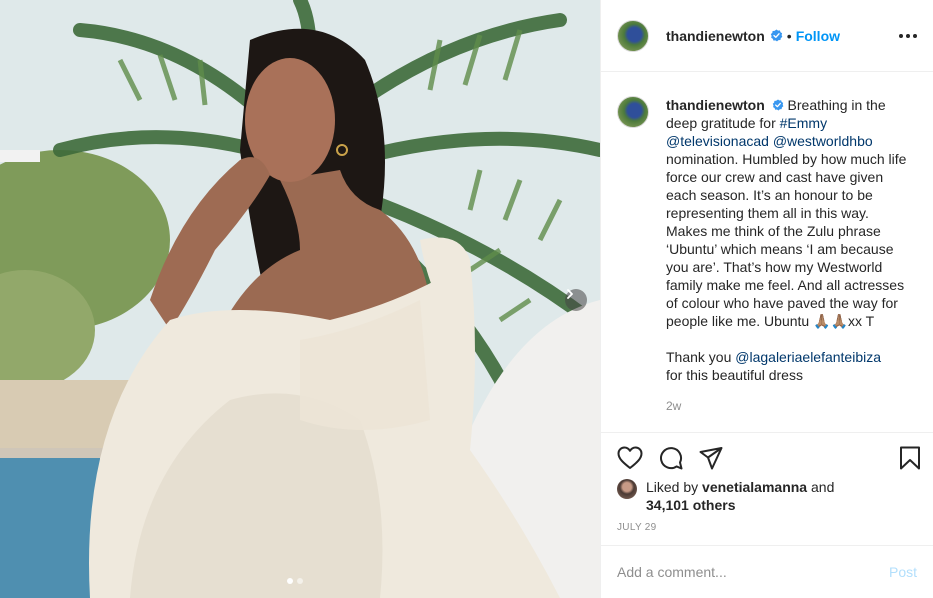  I want to click on follow-button: Follow, so click(818, 36).